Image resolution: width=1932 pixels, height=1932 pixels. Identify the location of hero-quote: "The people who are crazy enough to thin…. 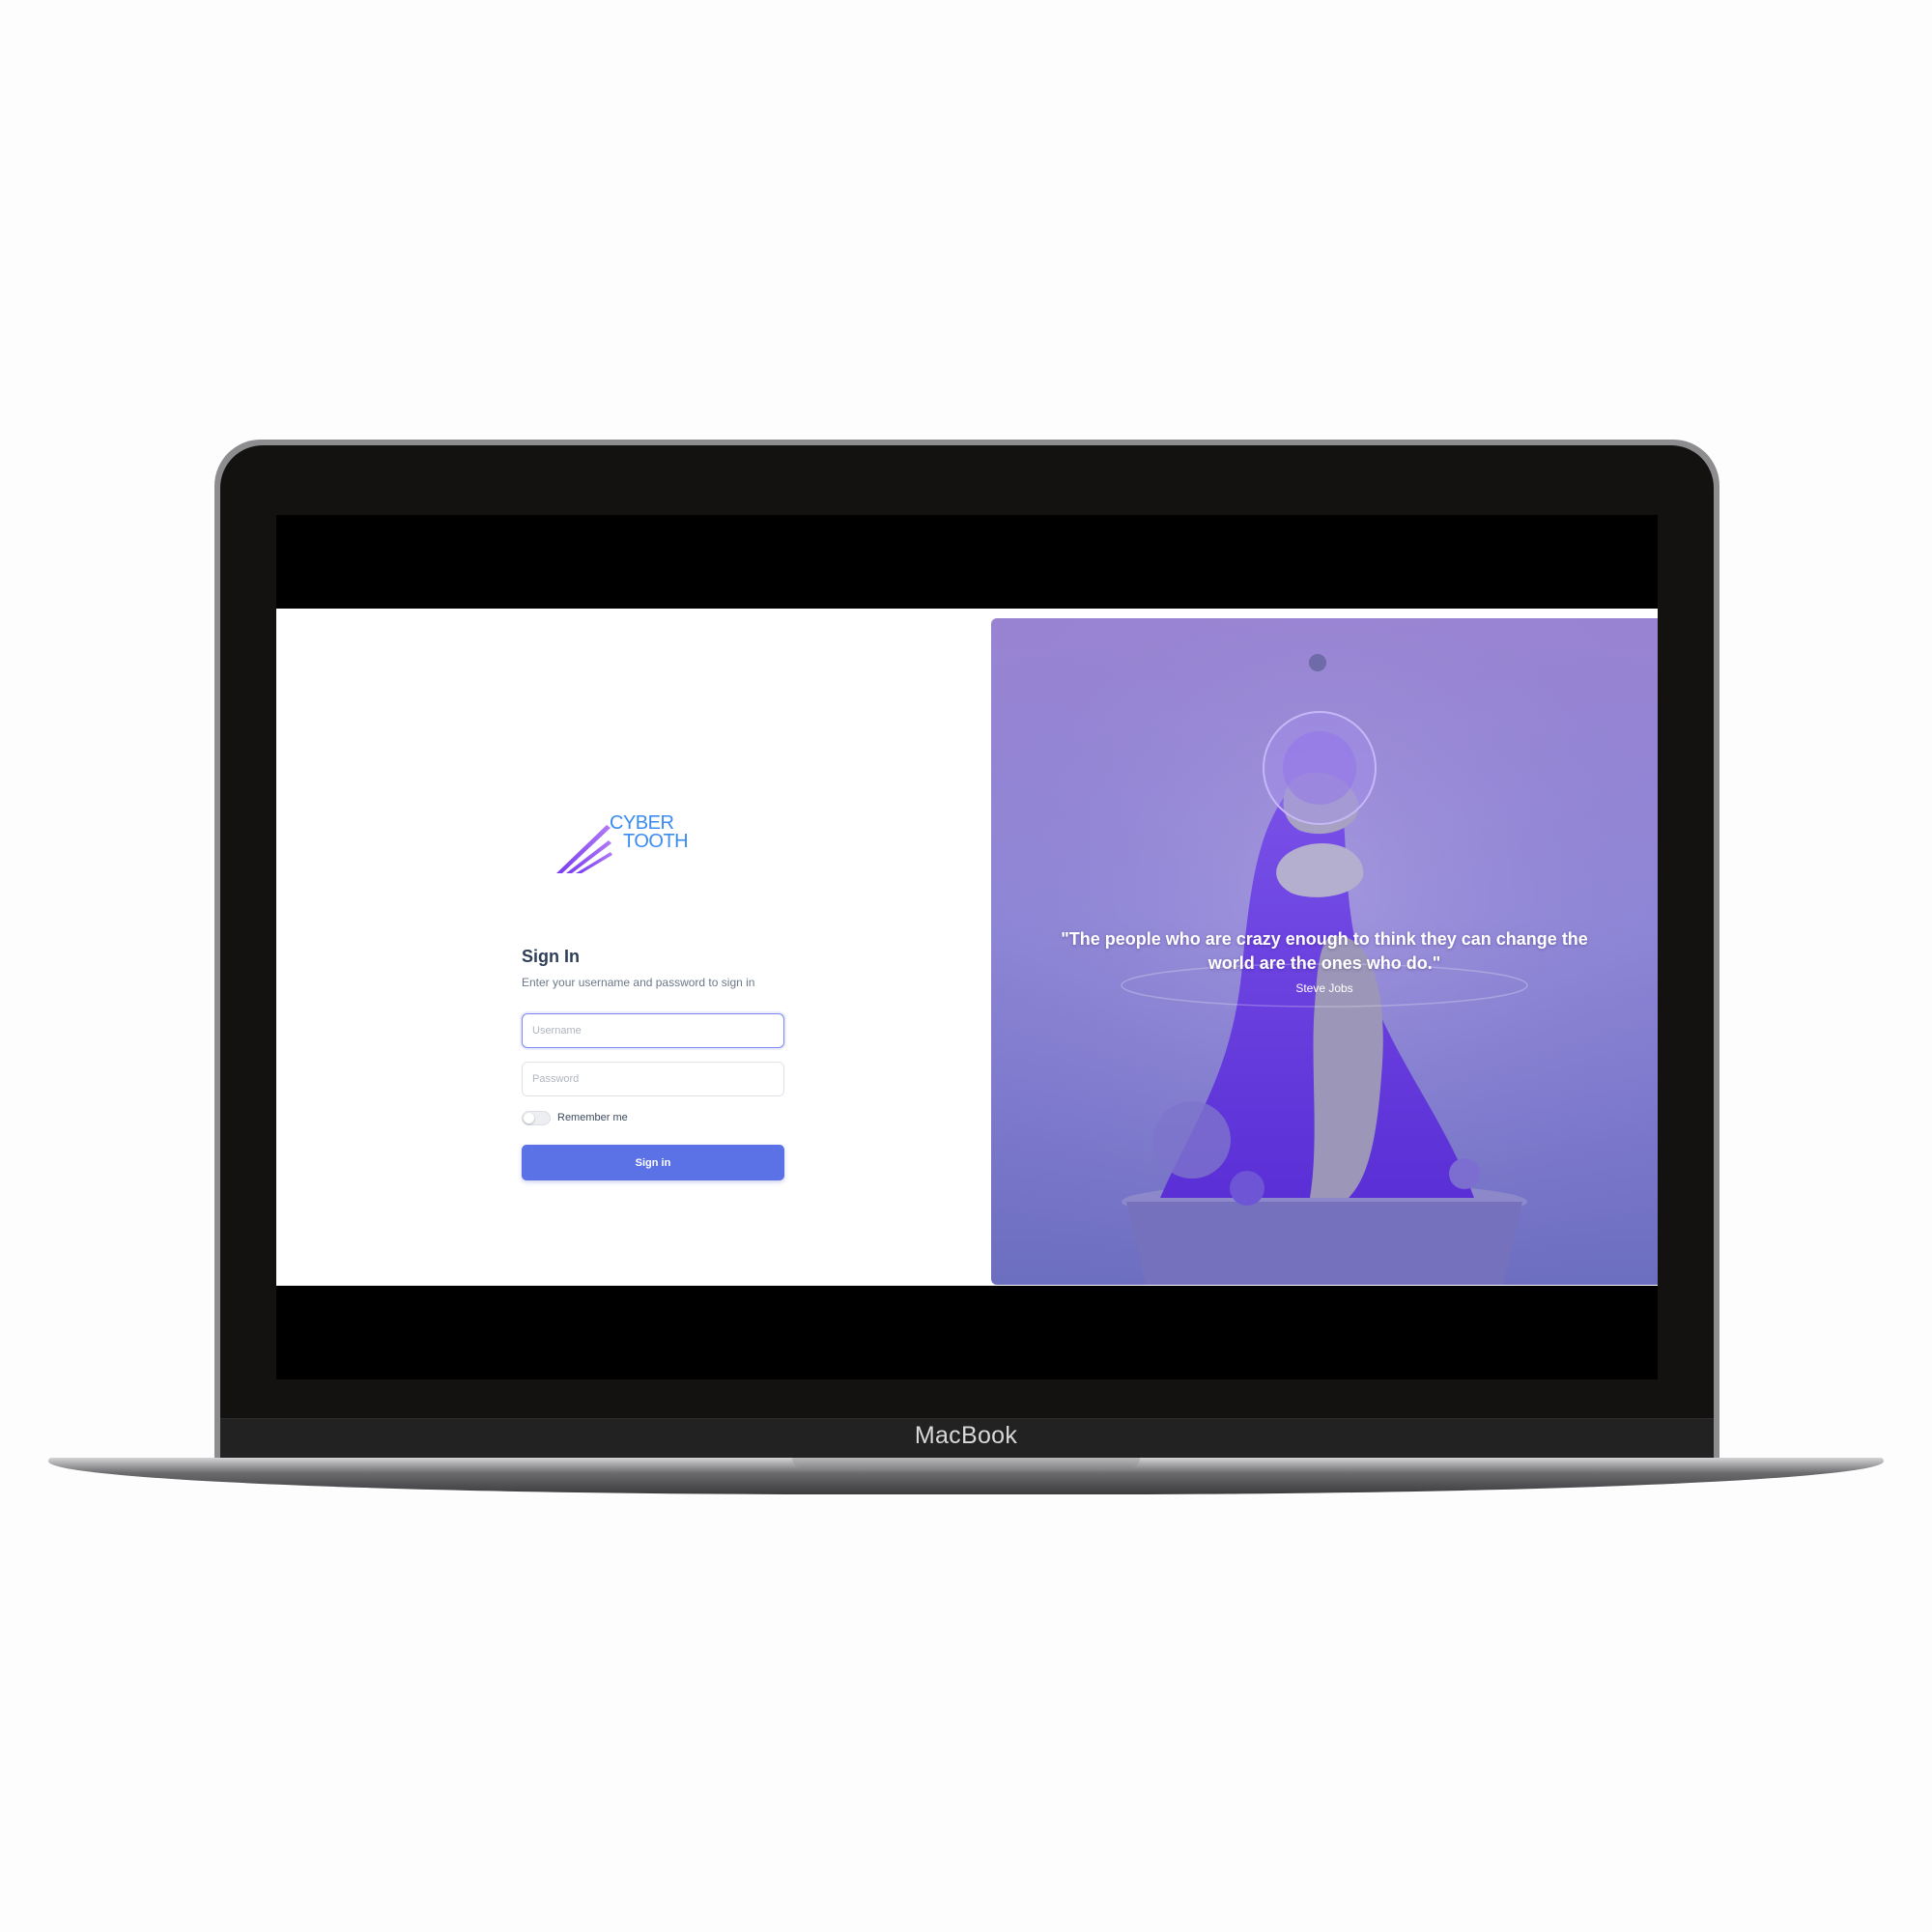
(1324, 951).